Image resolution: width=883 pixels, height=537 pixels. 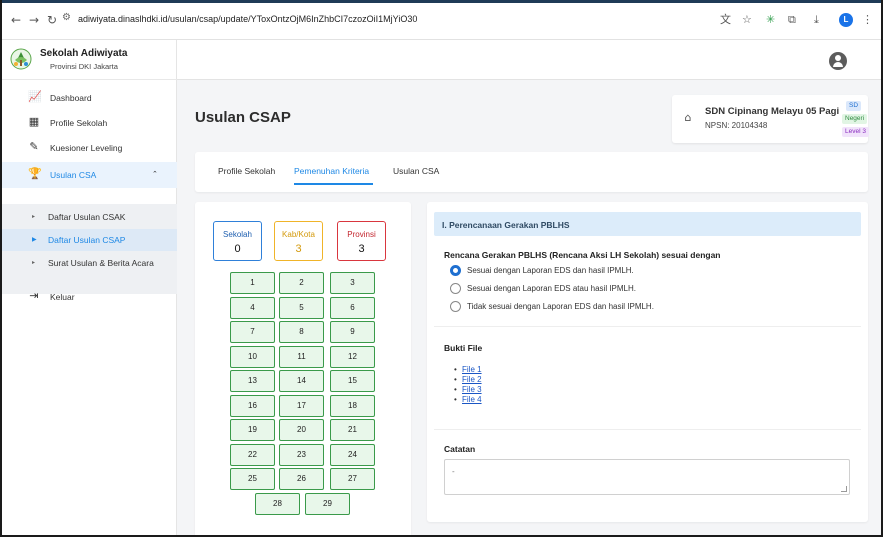 I want to click on brand: Sekolah Adiwiyata Provinsi DKI Jakarta, so click(x=89, y=60).